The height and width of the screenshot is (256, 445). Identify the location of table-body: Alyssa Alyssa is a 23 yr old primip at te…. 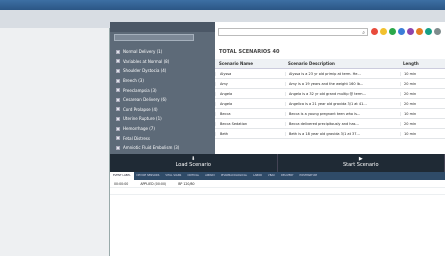
(330, 104).